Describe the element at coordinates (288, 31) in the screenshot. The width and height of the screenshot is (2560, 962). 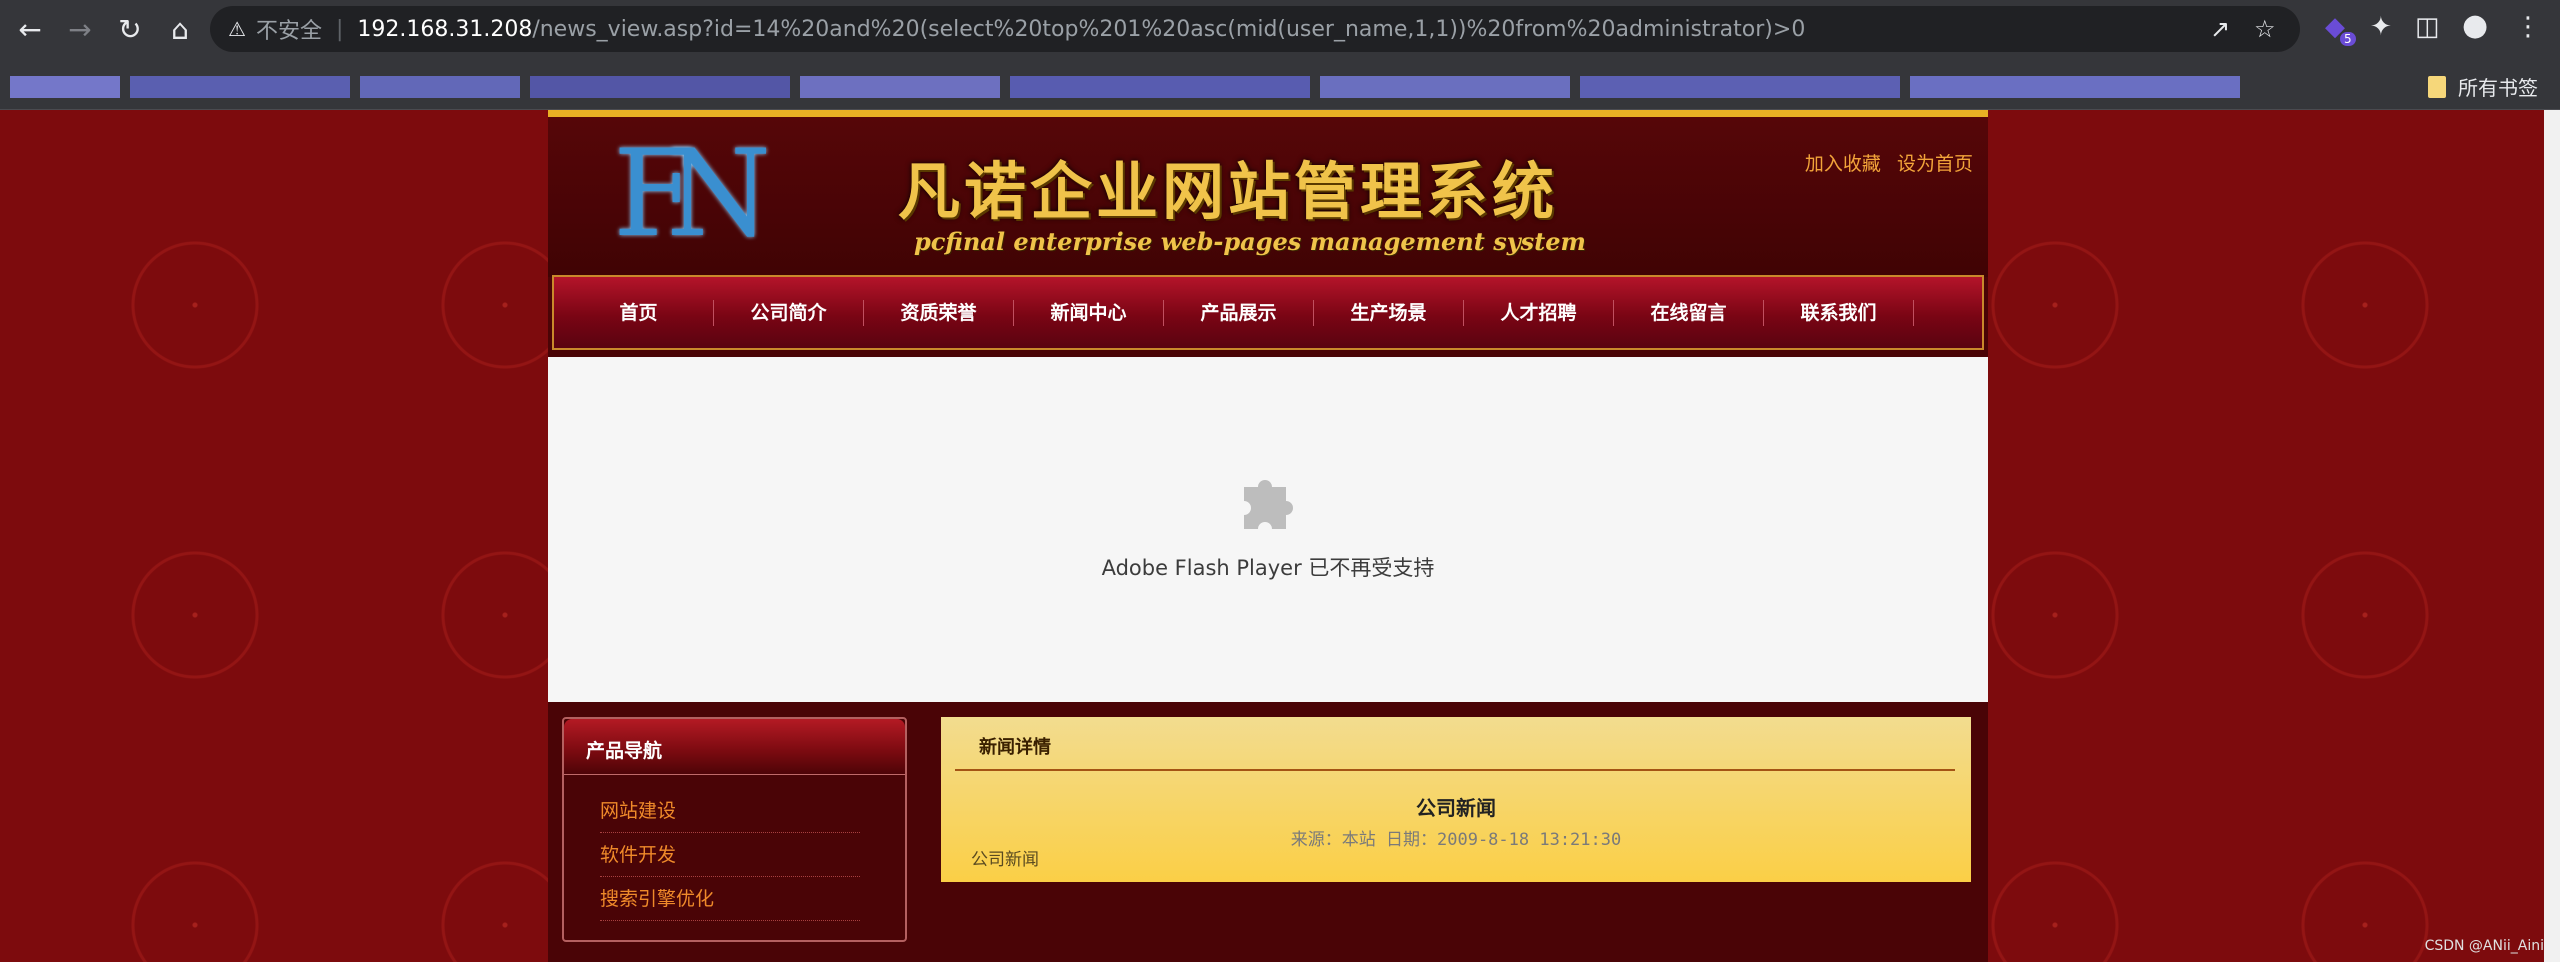
I see `security-label: 不安全` at that location.